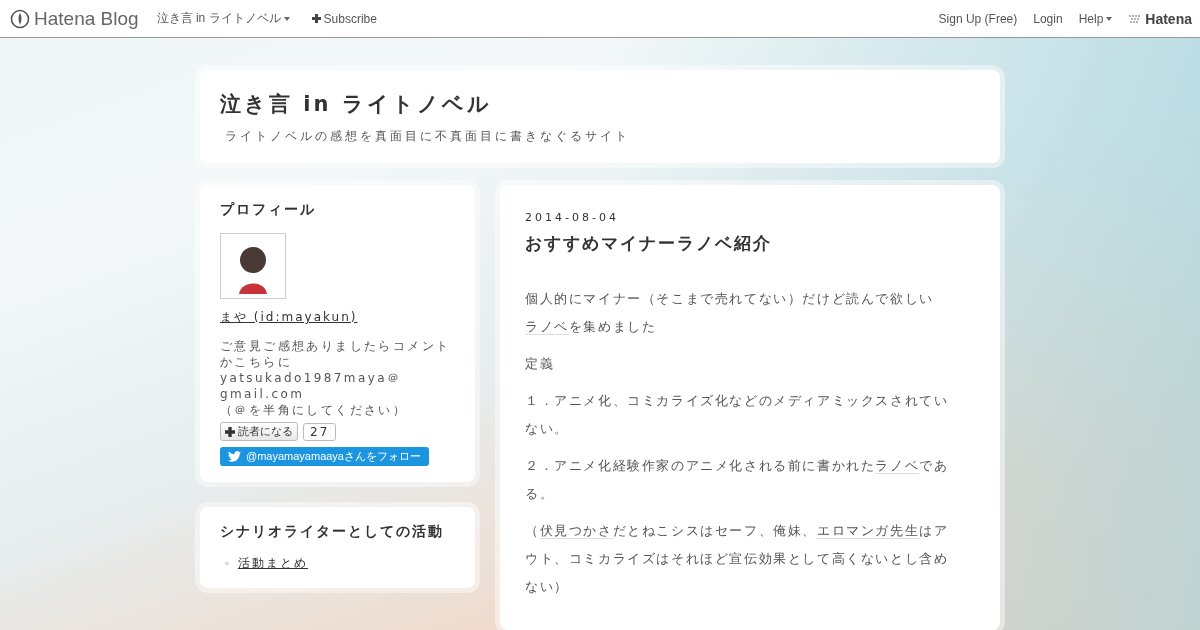 This screenshot has width=1200, height=630. Describe the element at coordinates (737, 559) in the screenshot. I see `article-paragraph: （伏見つかさ だとねこシスはセーフ、俺妹、エロマンガ先生はアウト、コミカライズはそれほど宣伝効果として高くないとし含めない）` at that location.